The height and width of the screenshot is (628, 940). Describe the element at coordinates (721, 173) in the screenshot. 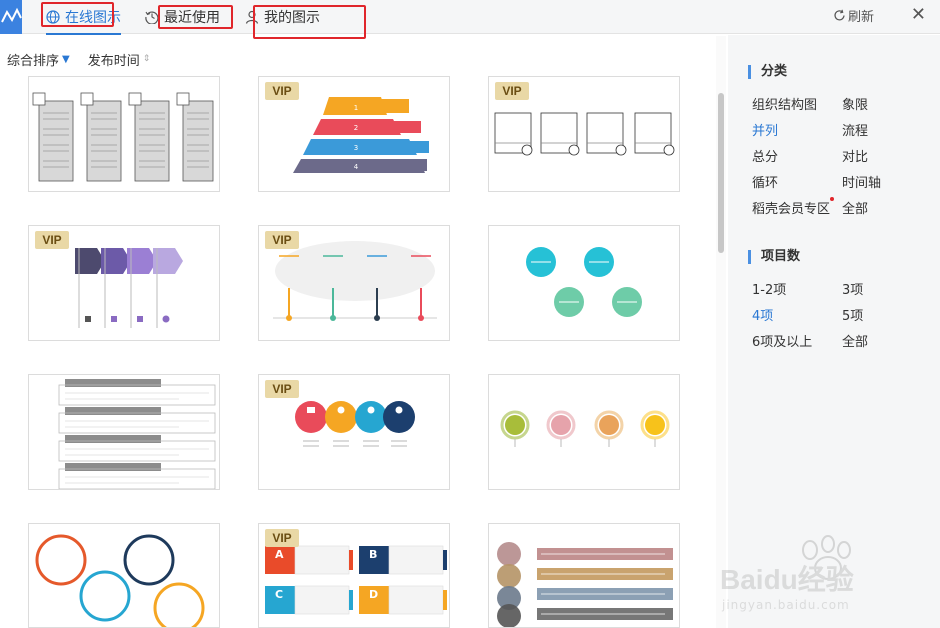

I see `scrollbar-thumb` at that location.